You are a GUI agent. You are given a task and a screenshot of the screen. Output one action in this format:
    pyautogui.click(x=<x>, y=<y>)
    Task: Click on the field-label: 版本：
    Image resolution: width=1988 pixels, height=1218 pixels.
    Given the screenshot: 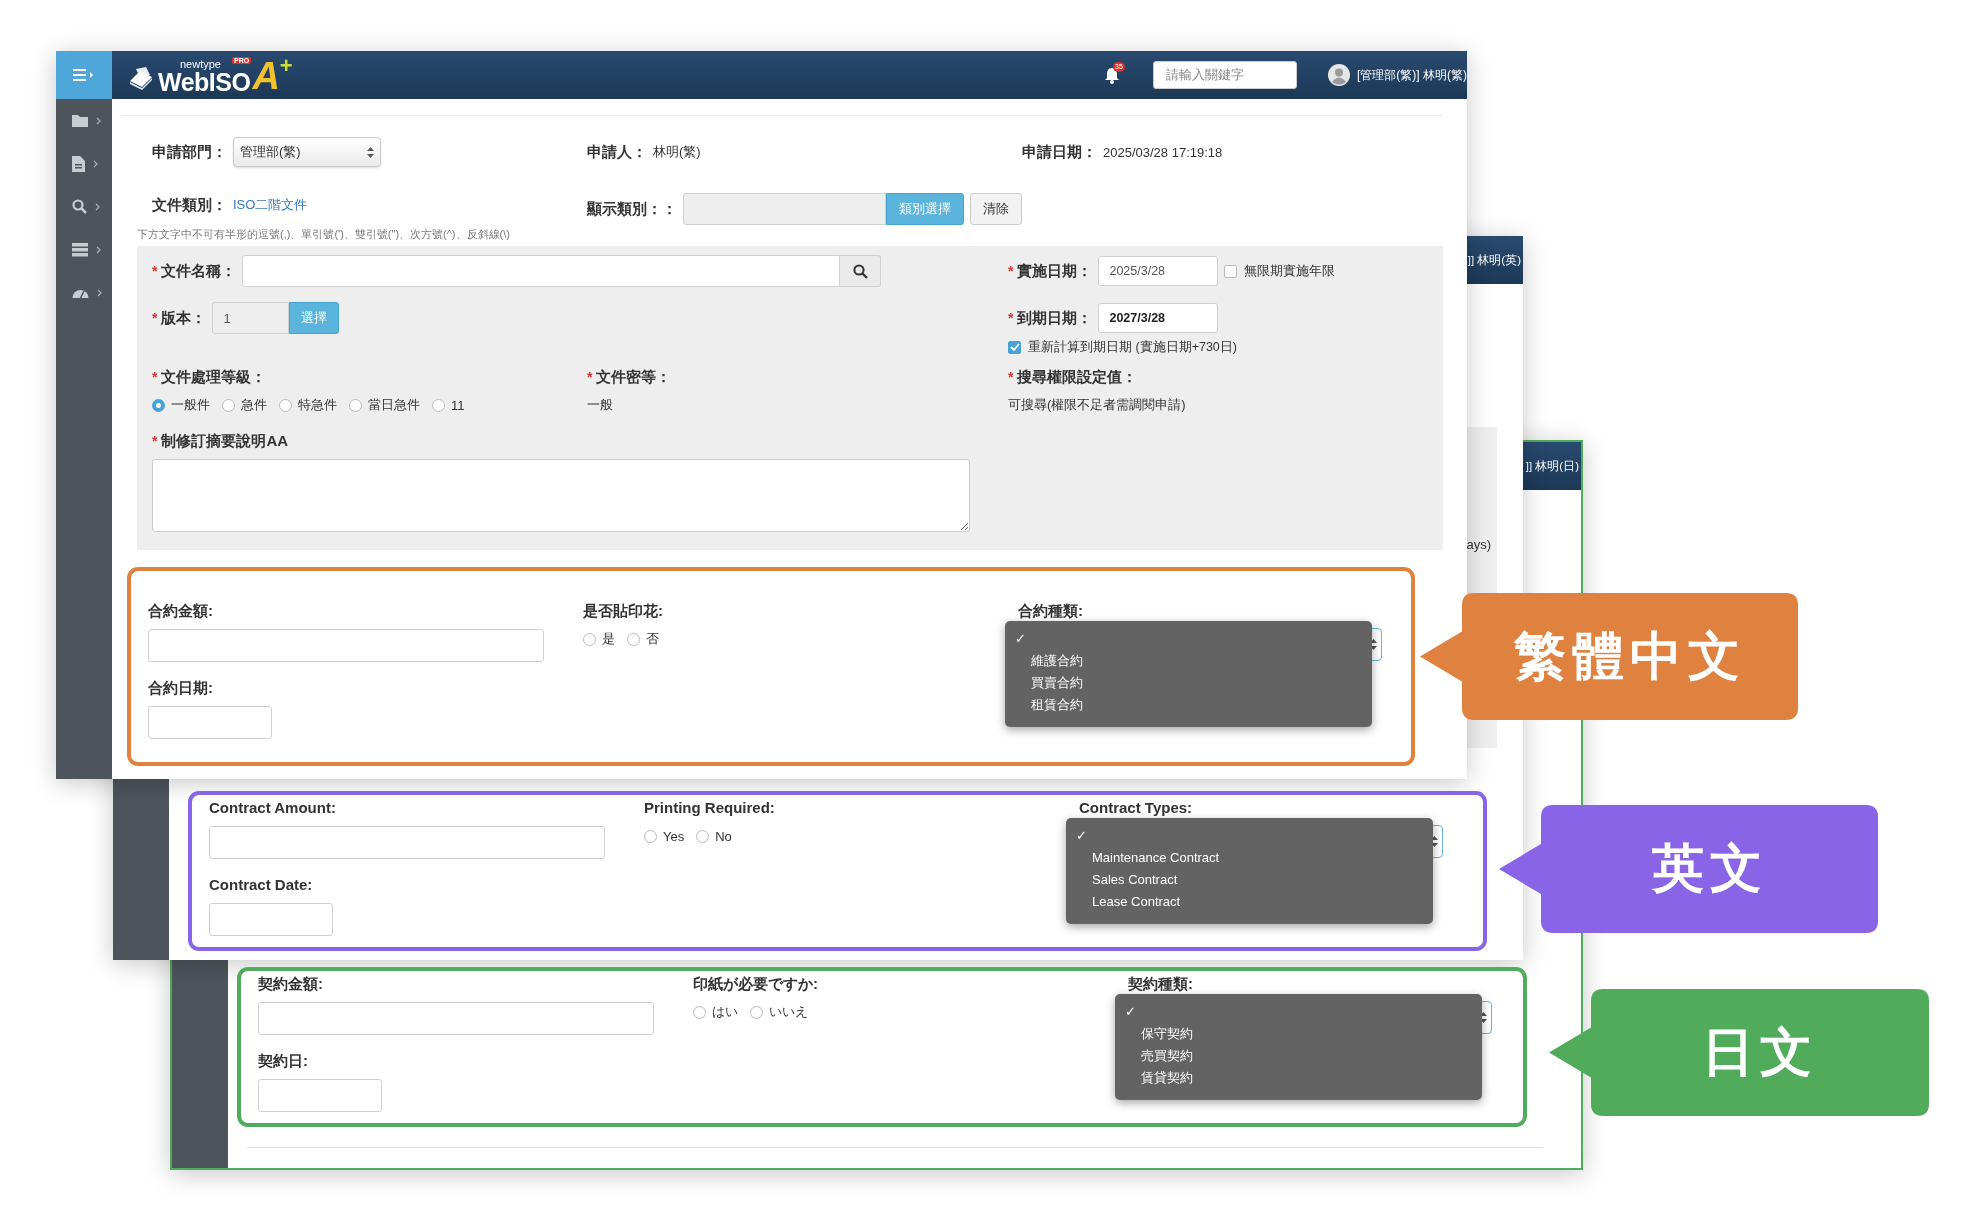 What is the action you would take?
    pyautogui.click(x=184, y=318)
    